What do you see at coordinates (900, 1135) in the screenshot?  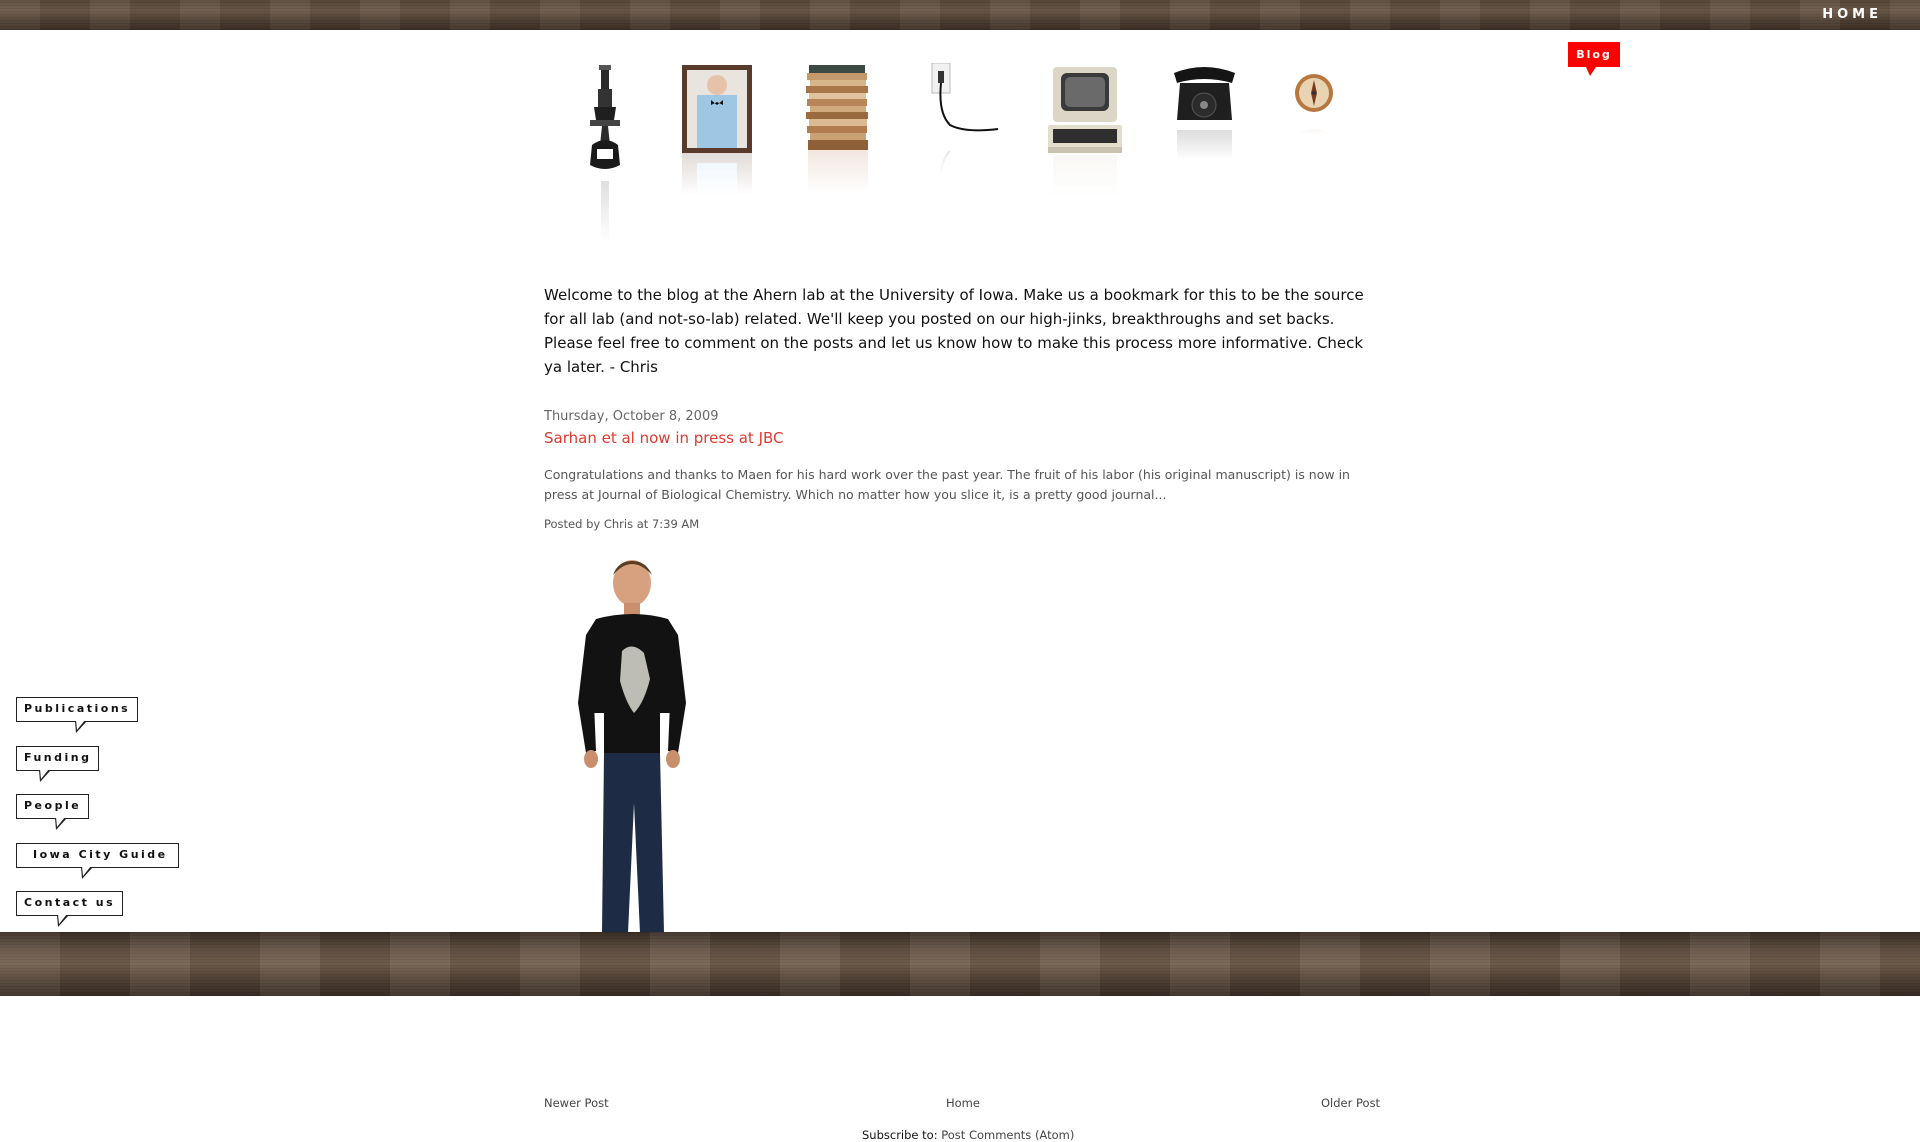 I see `subscribe-label: Subscribe to:` at bounding box center [900, 1135].